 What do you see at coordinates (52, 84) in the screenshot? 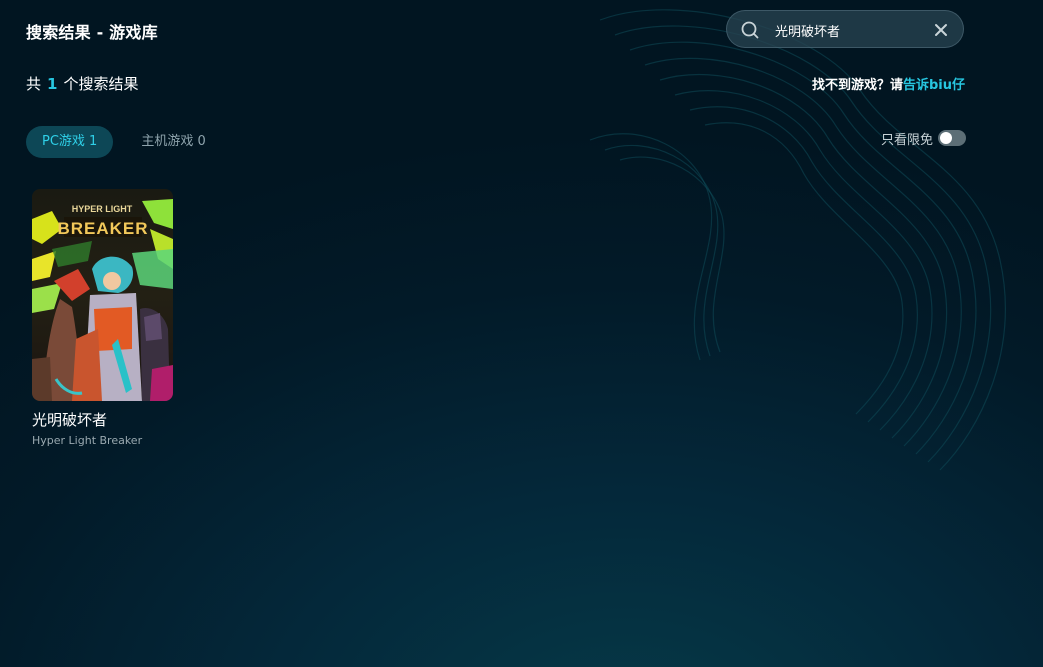
I see `result-count-number: 1` at bounding box center [52, 84].